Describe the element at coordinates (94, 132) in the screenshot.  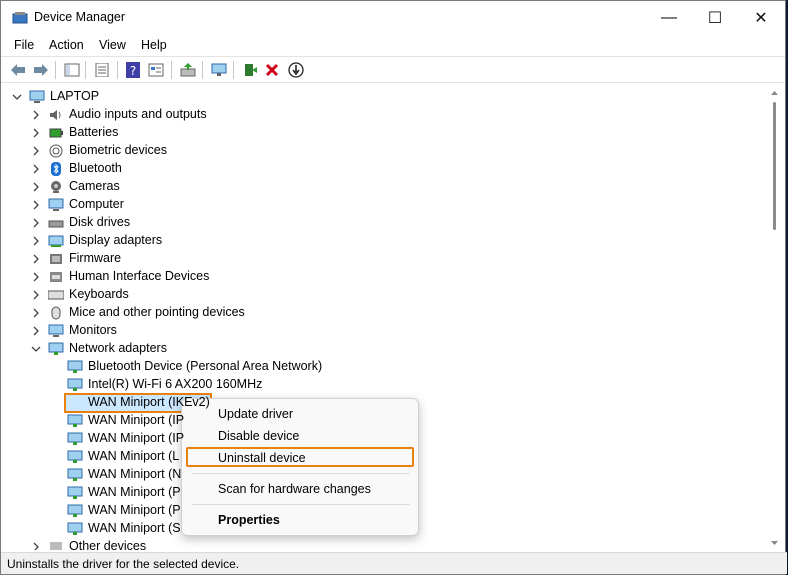
I see `category-label: Batteries` at that location.